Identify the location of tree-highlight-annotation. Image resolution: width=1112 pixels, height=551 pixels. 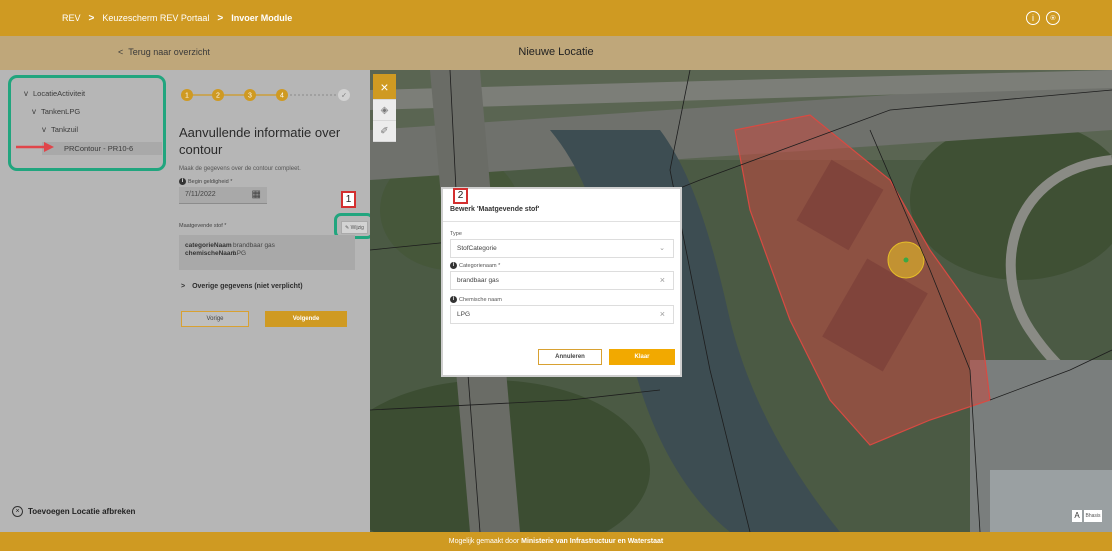
(87, 123).